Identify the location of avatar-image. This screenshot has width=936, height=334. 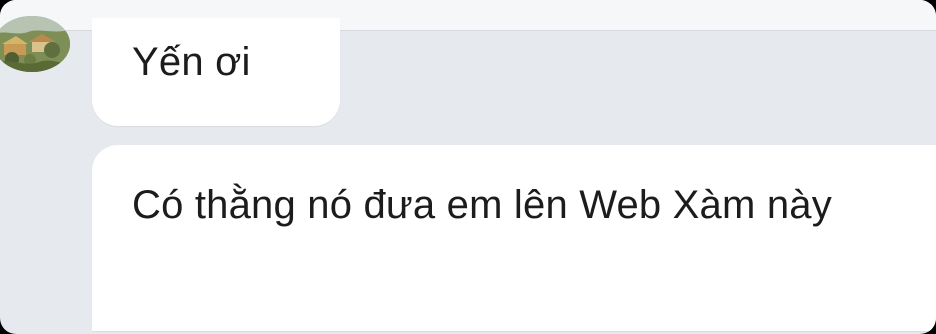
(35, 44).